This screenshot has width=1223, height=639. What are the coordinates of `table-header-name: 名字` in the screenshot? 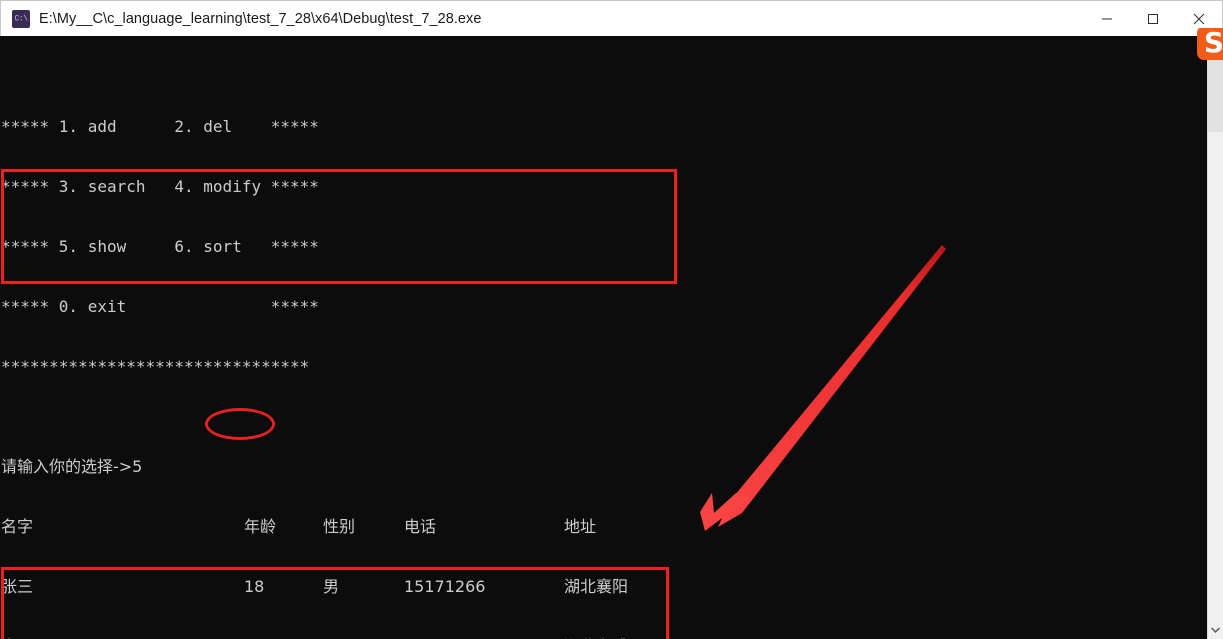 It's located at (17, 526).